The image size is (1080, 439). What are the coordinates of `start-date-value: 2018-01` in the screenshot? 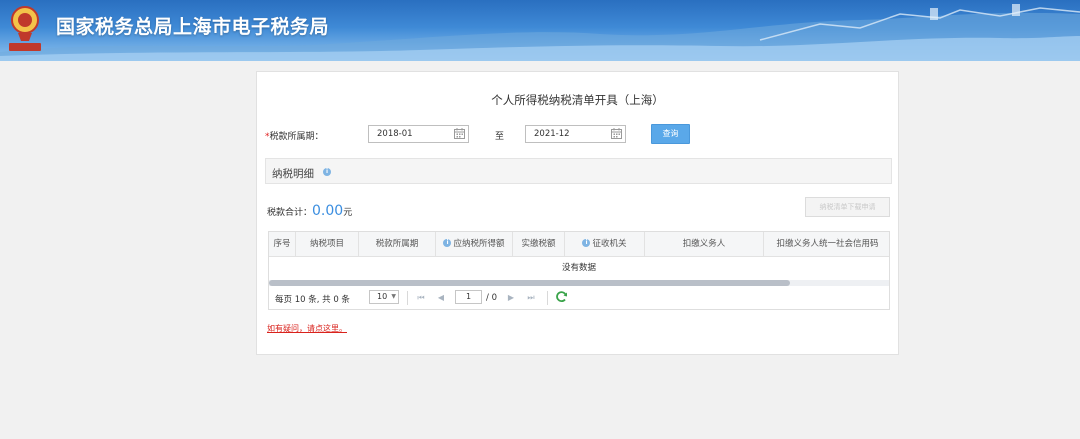 It's located at (395, 134).